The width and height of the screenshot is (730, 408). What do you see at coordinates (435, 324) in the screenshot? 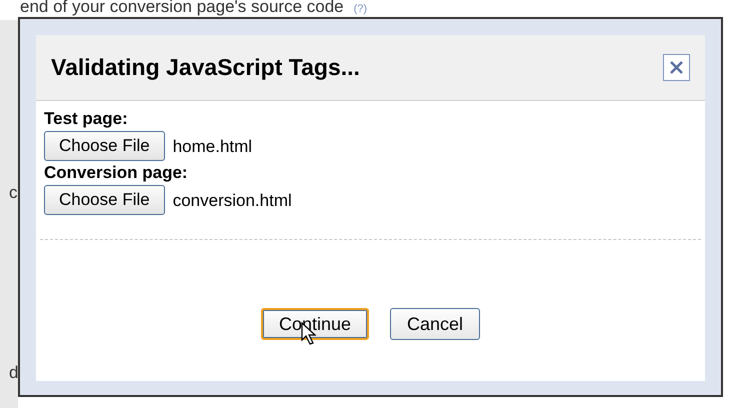
I see `cancel-button: Cancel` at bounding box center [435, 324].